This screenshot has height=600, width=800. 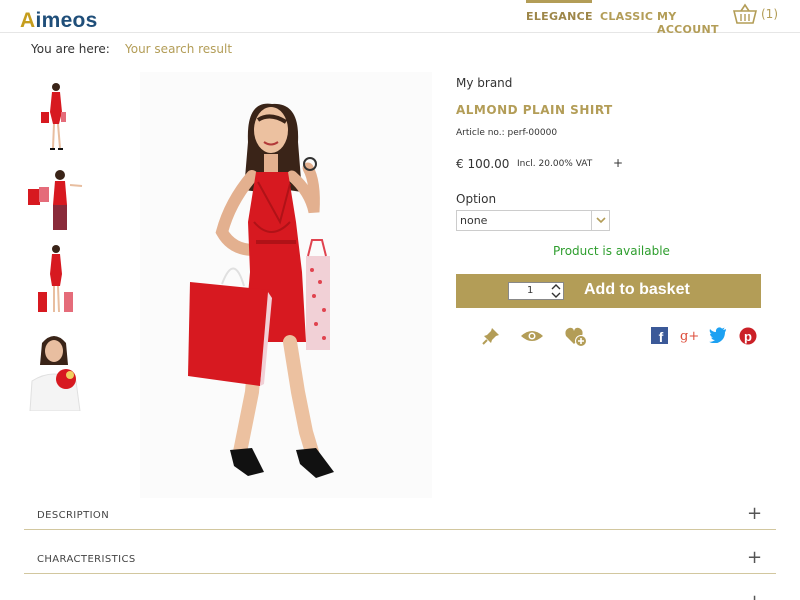 I want to click on availability-status: Product is available, so click(x=611, y=251).